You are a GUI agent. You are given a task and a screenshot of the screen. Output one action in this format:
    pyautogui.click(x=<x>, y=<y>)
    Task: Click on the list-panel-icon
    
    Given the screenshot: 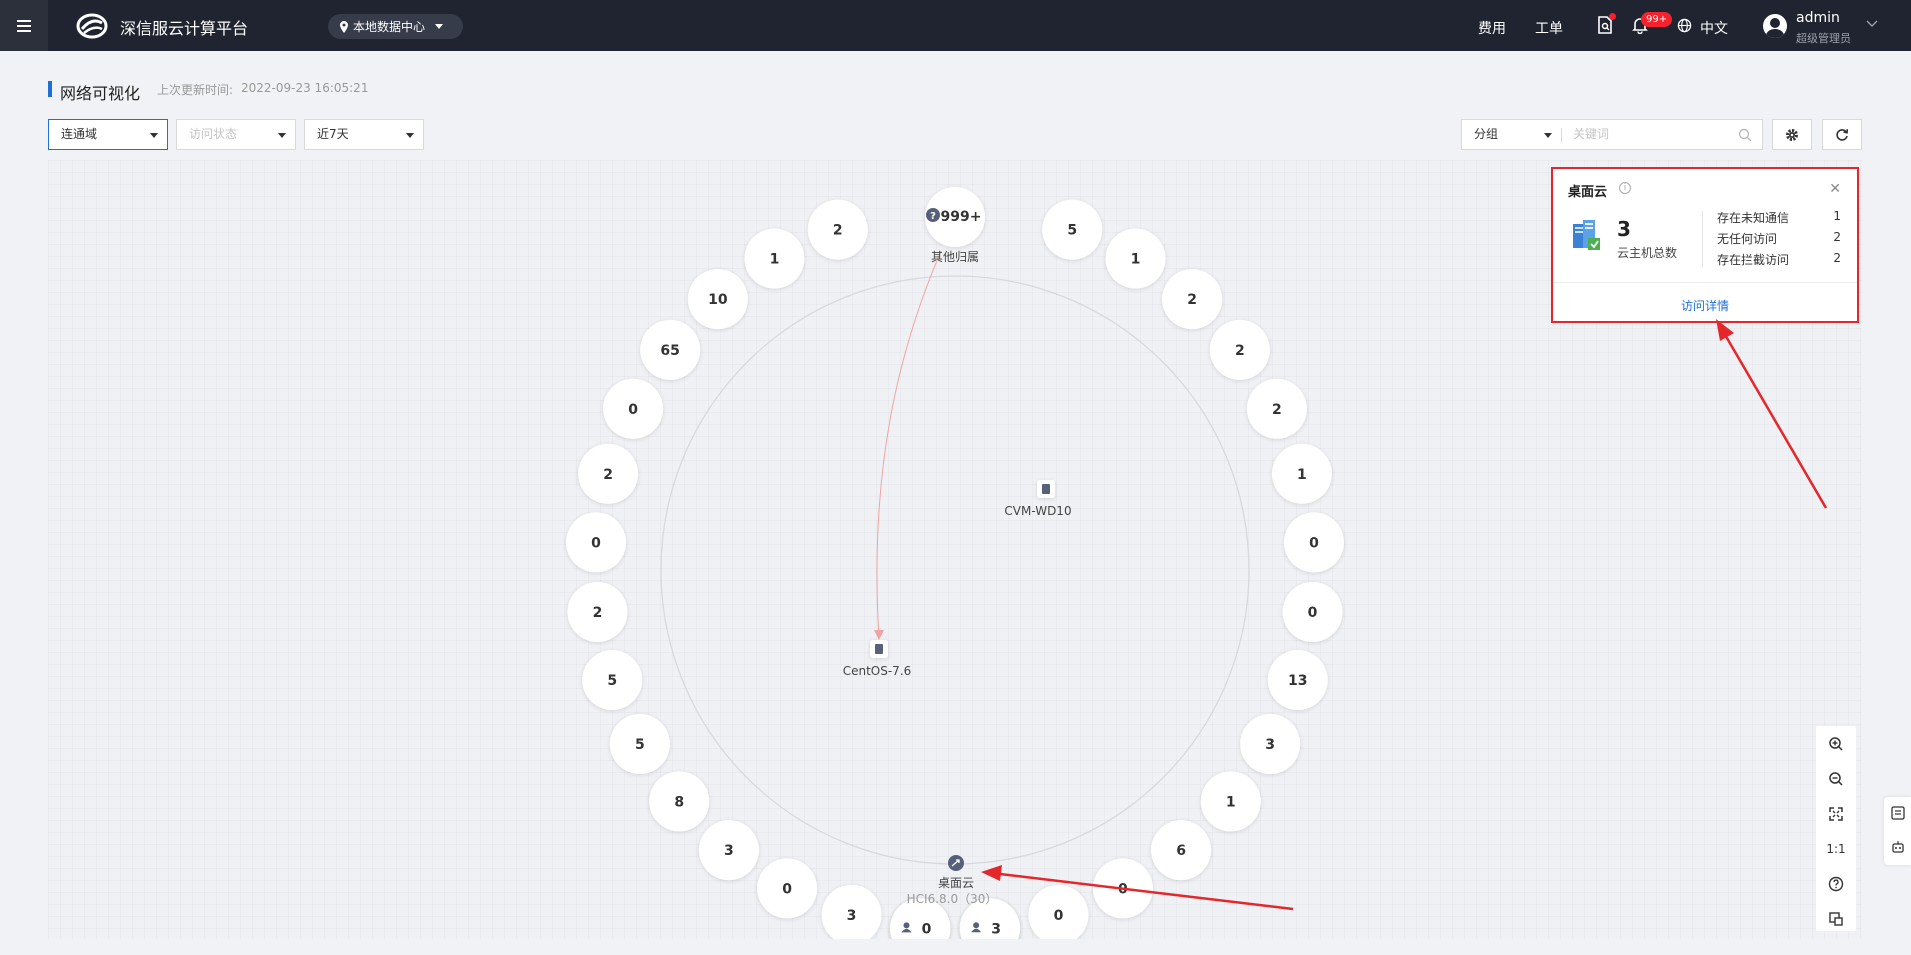 What is the action you would take?
    pyautogui.click(x=1898, y=813)
    